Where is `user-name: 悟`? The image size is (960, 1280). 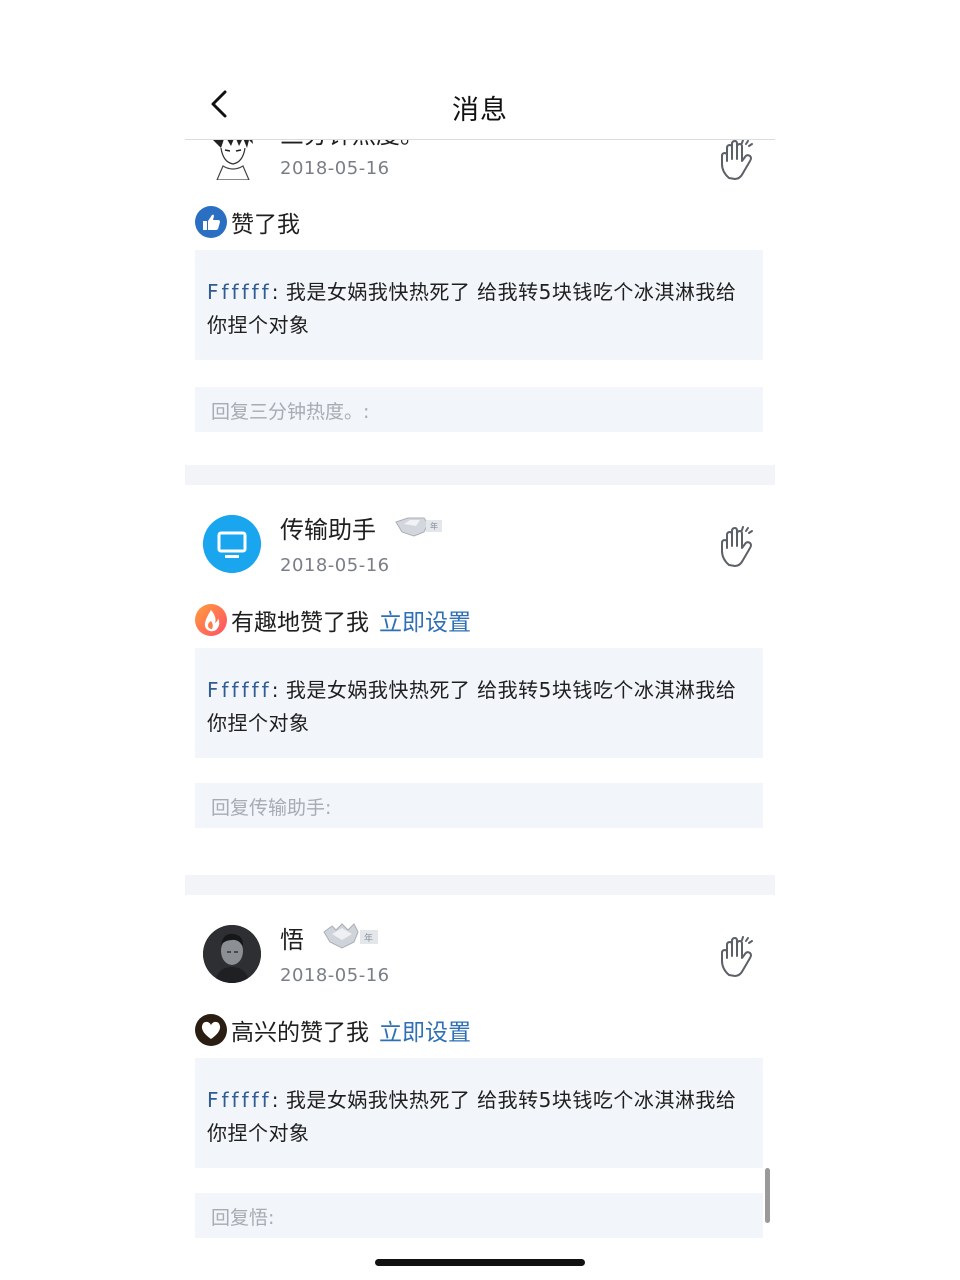
user-name: 悟 is located at coordinates (292, 937).